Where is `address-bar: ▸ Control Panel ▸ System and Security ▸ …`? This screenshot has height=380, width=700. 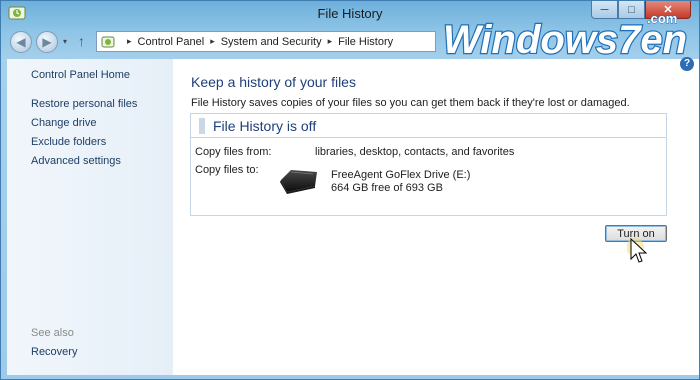 address-bar: ▸ Control Panel ▸ System and Security ▸ … is located at coordinates (266, 41).